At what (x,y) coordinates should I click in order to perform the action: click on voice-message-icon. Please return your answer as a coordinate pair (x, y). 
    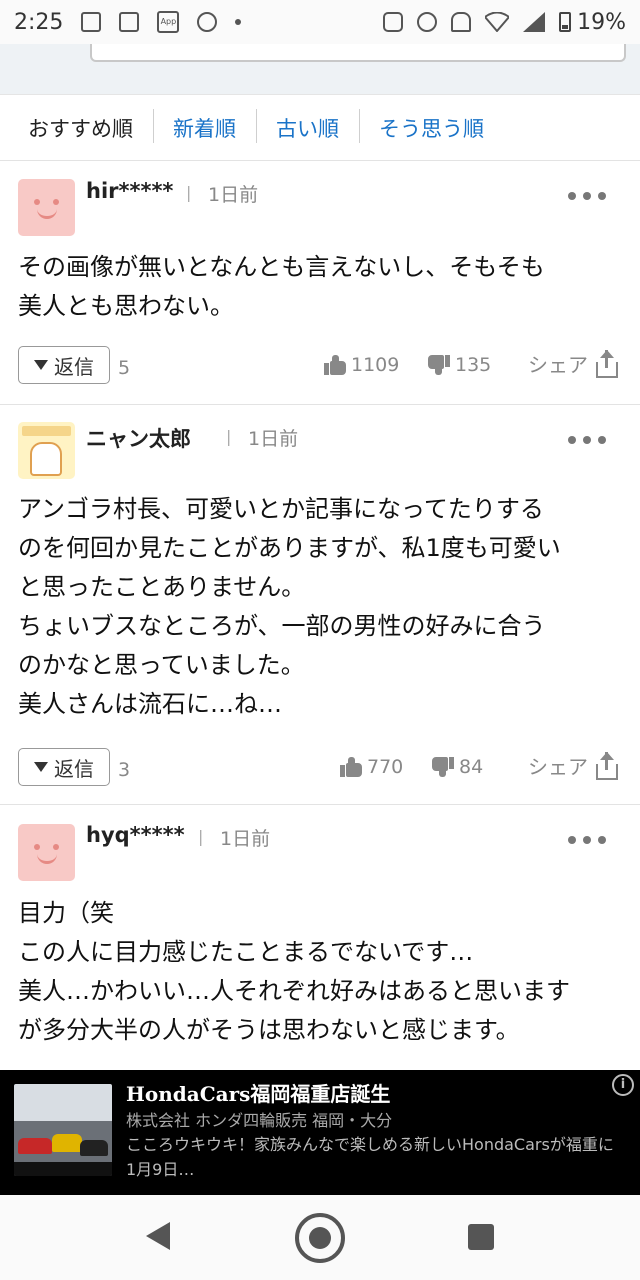
    Looking at the image, I should click on (207, 22).